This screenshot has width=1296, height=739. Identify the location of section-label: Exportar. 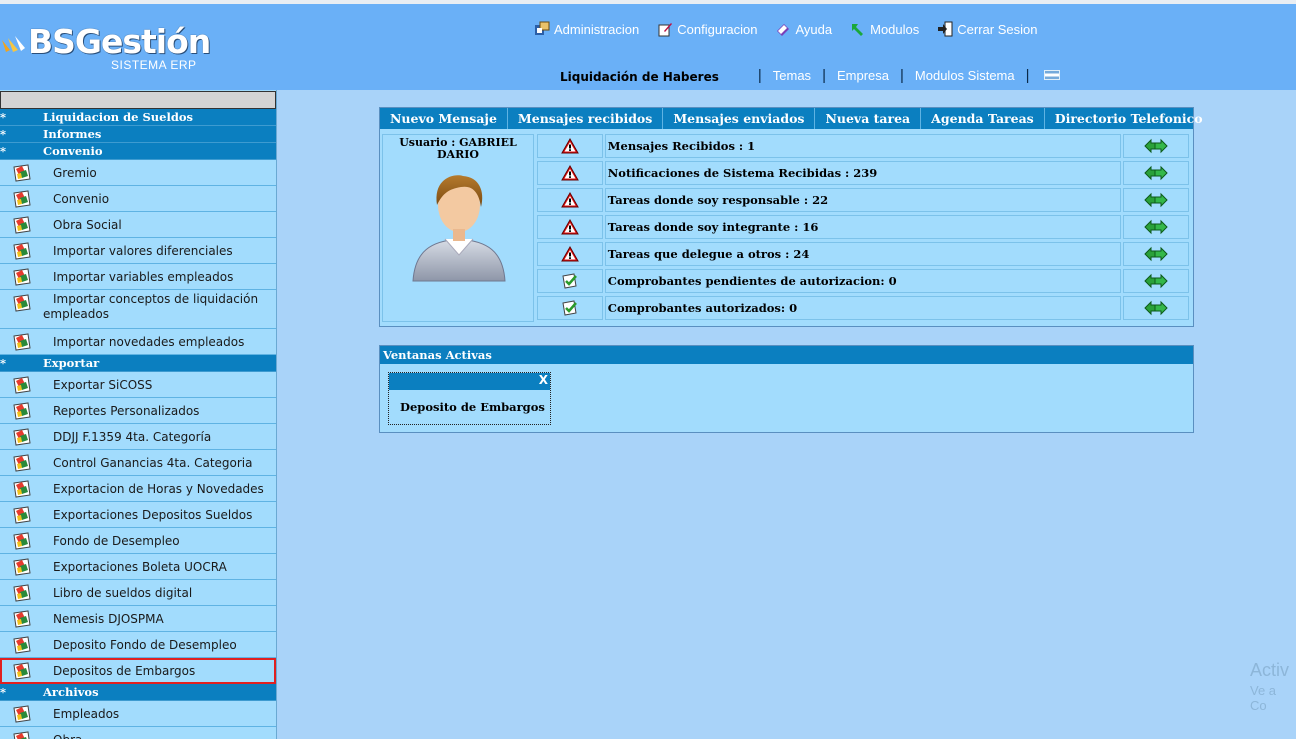
(71, 363).